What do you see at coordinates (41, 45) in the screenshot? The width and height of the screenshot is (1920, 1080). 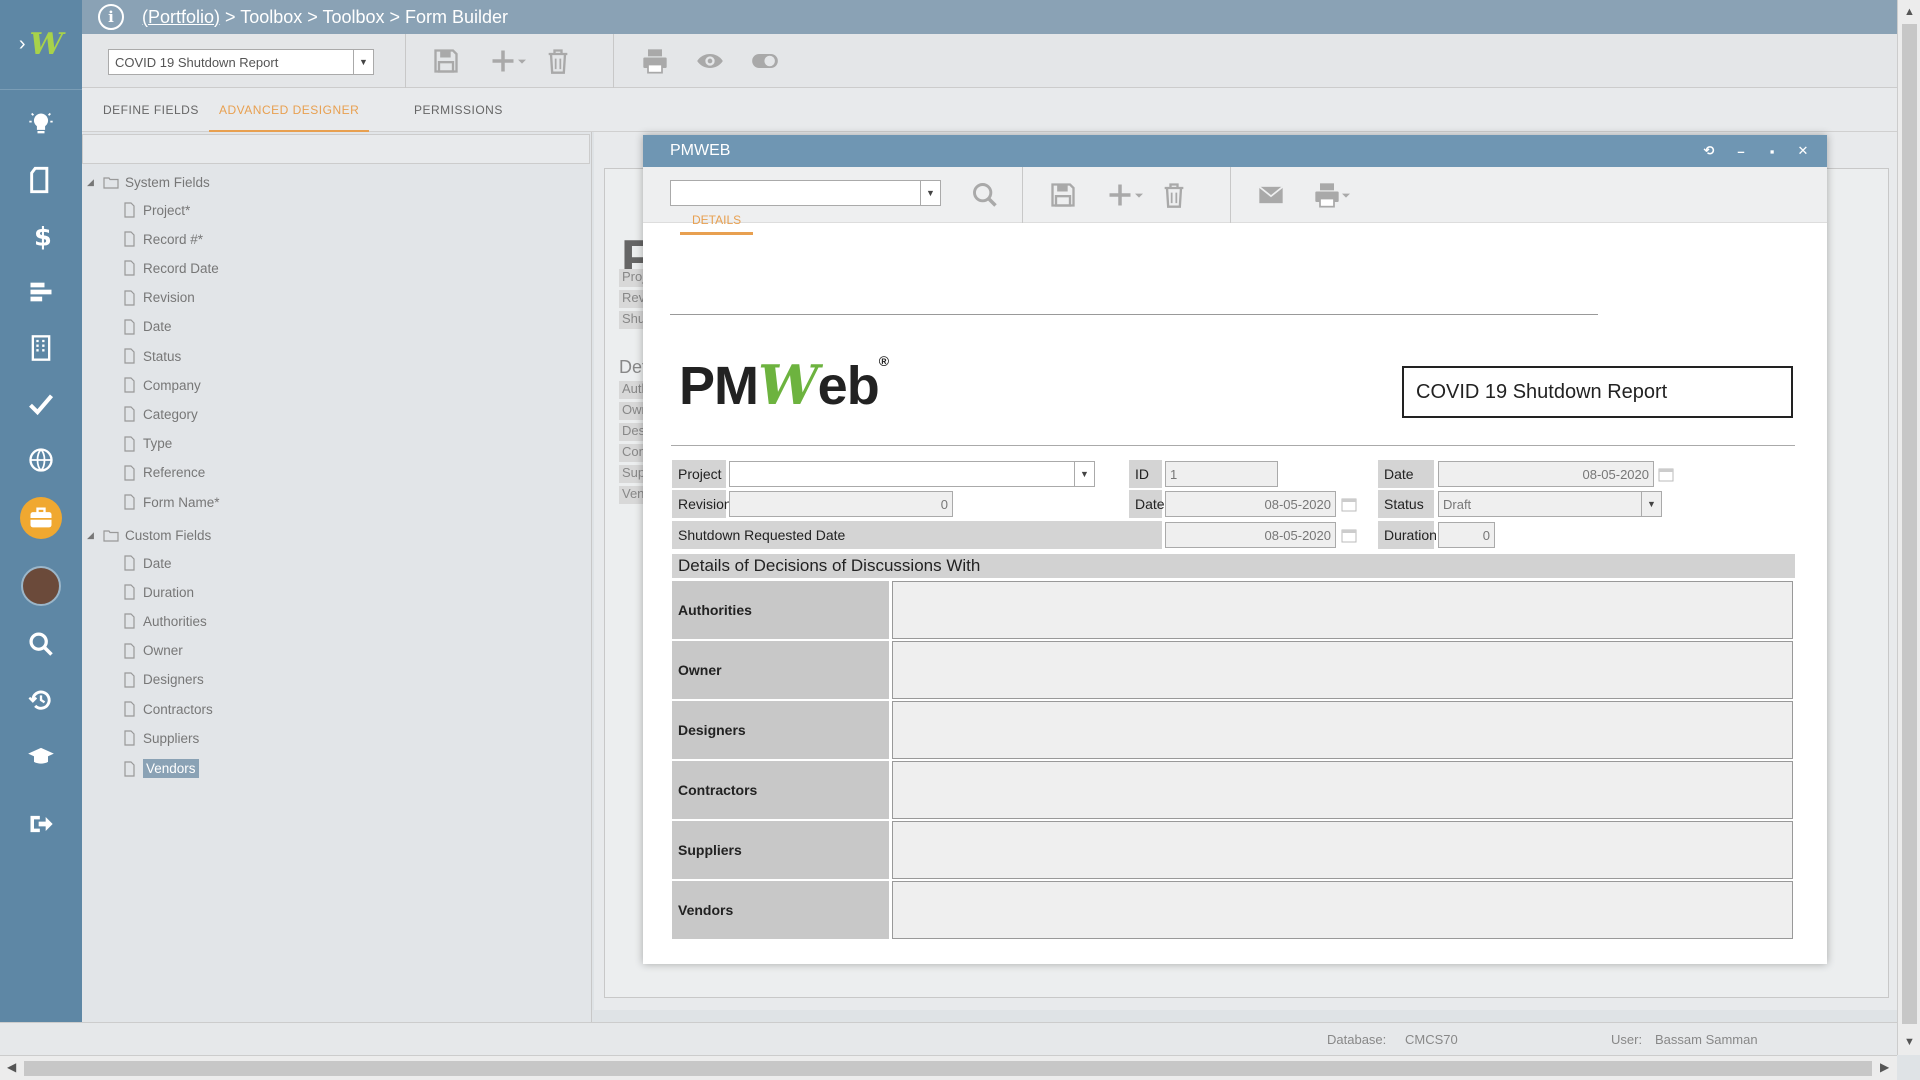 I see `app-logo: › W` at bounding box center [41, 45].